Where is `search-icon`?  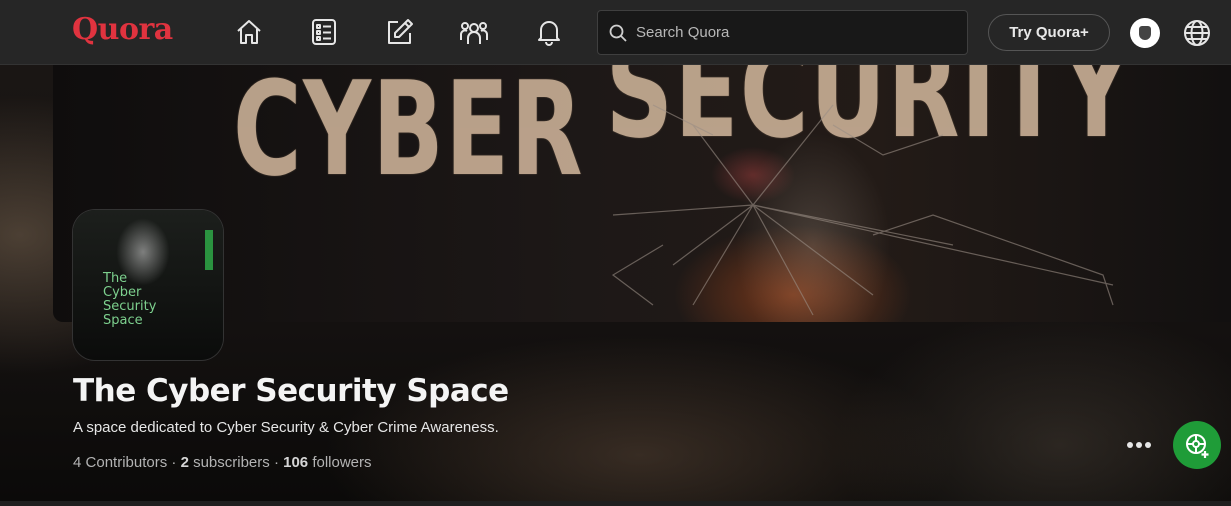 search-icon is located at coordinates (618, 33).